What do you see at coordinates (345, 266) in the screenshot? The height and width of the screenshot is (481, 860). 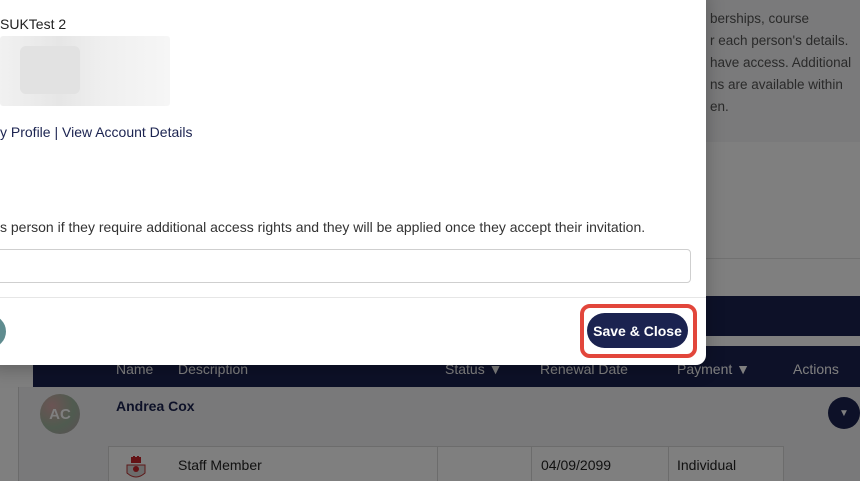 I see `access-rights-input` at bounding box center [345, 266].